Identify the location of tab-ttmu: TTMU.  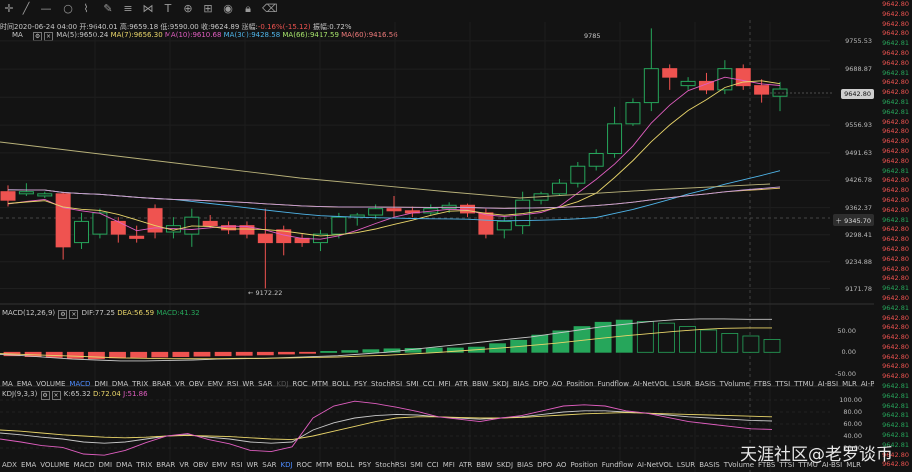
(804, 384).